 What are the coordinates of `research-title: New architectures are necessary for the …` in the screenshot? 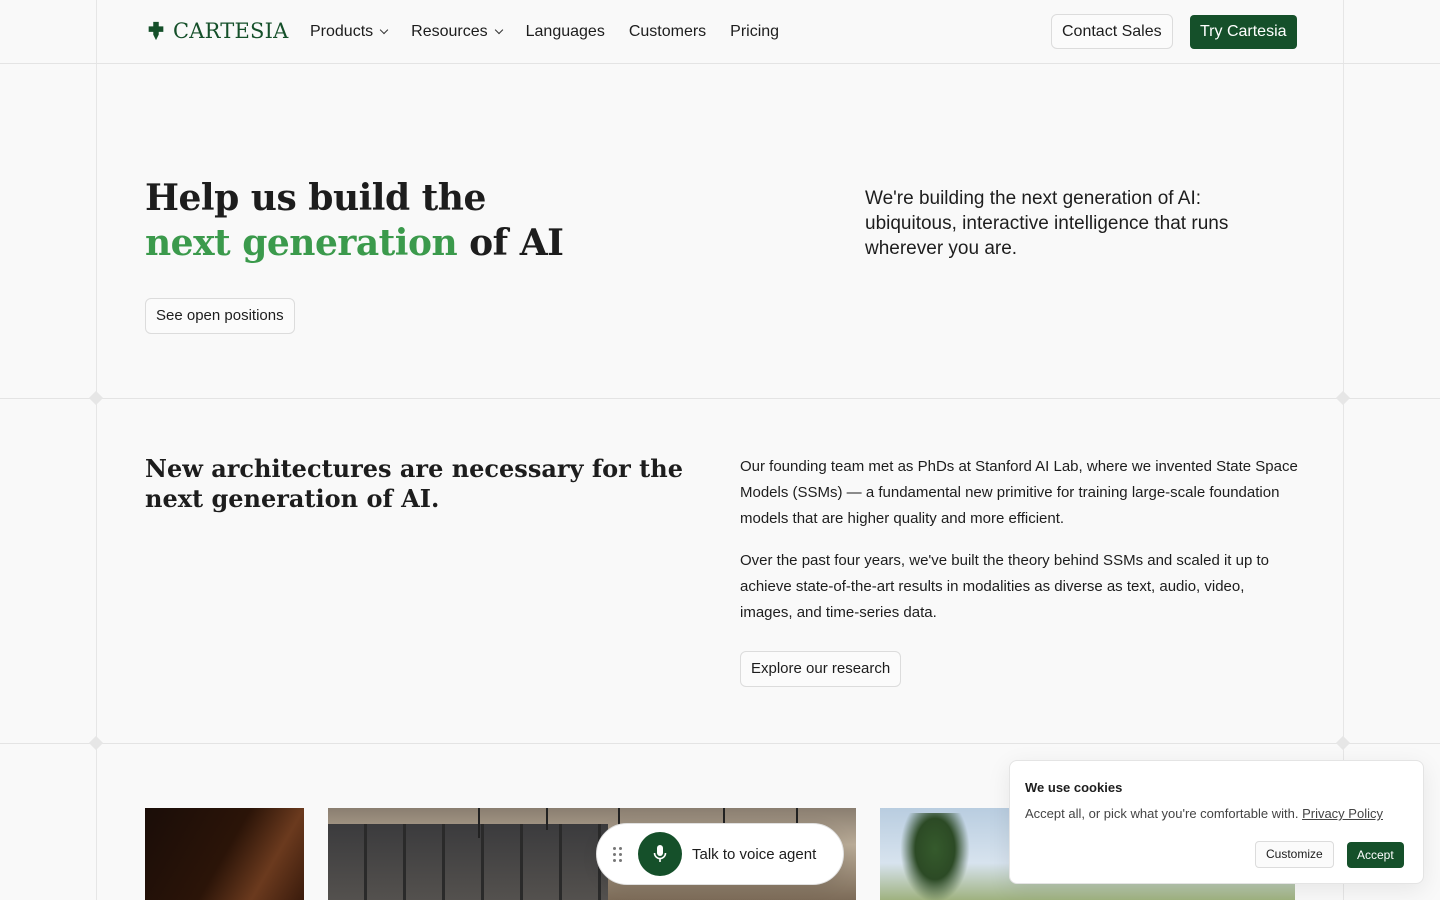 It's located at (414, 483).